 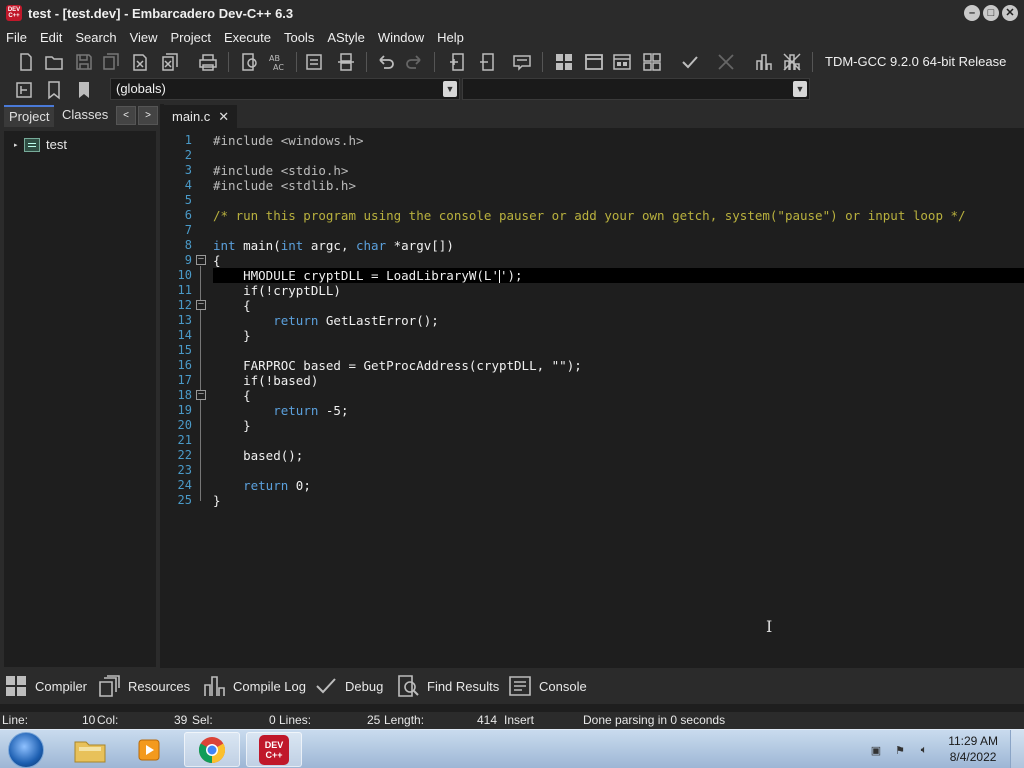 What do you see at coordinates (618, 140) in the screenshot?
I see `code-line: #include <windows.h>` at bounding box center [618, 140].